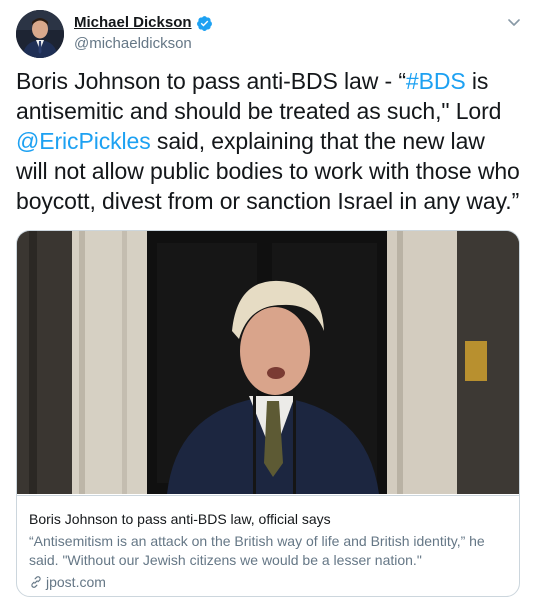  Describe the element at coordinates (211, 81) in the screenshot. I see `tweet-text-part1: Boris Johnson to pass anti-BDS law - “` at that location.